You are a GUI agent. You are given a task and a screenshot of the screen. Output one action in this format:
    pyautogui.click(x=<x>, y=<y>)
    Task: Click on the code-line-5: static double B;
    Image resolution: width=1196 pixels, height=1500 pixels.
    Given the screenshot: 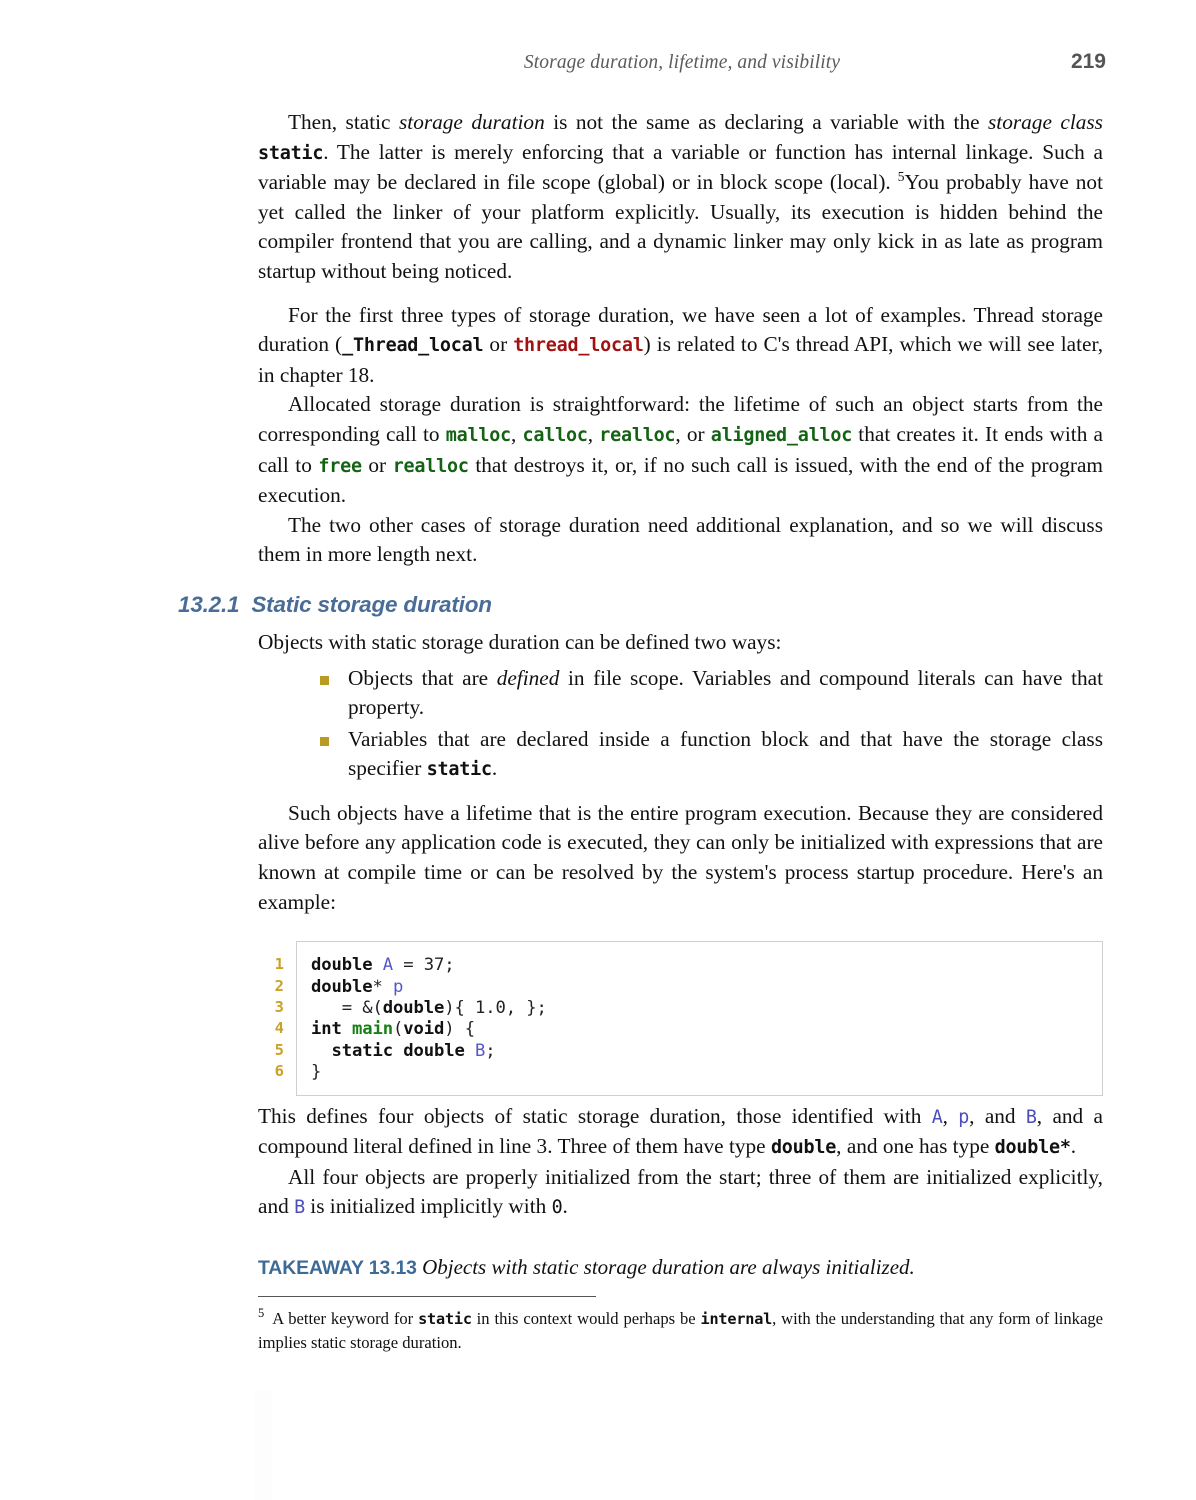 What is the action you would take?
    pyautogui.click(x=403, y=1050)
    